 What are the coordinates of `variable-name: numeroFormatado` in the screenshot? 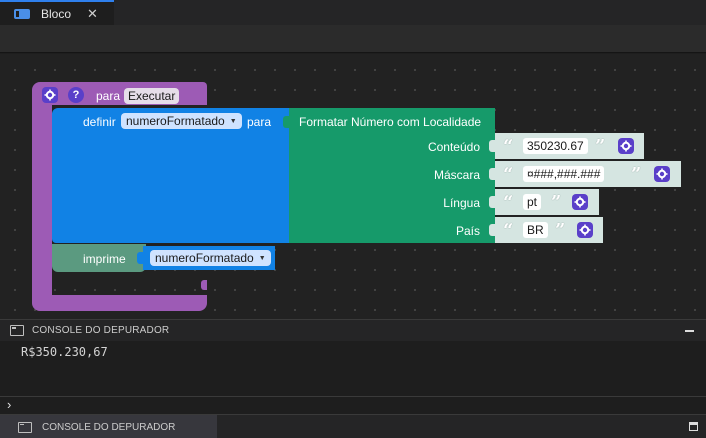 It's located at (175, 121).